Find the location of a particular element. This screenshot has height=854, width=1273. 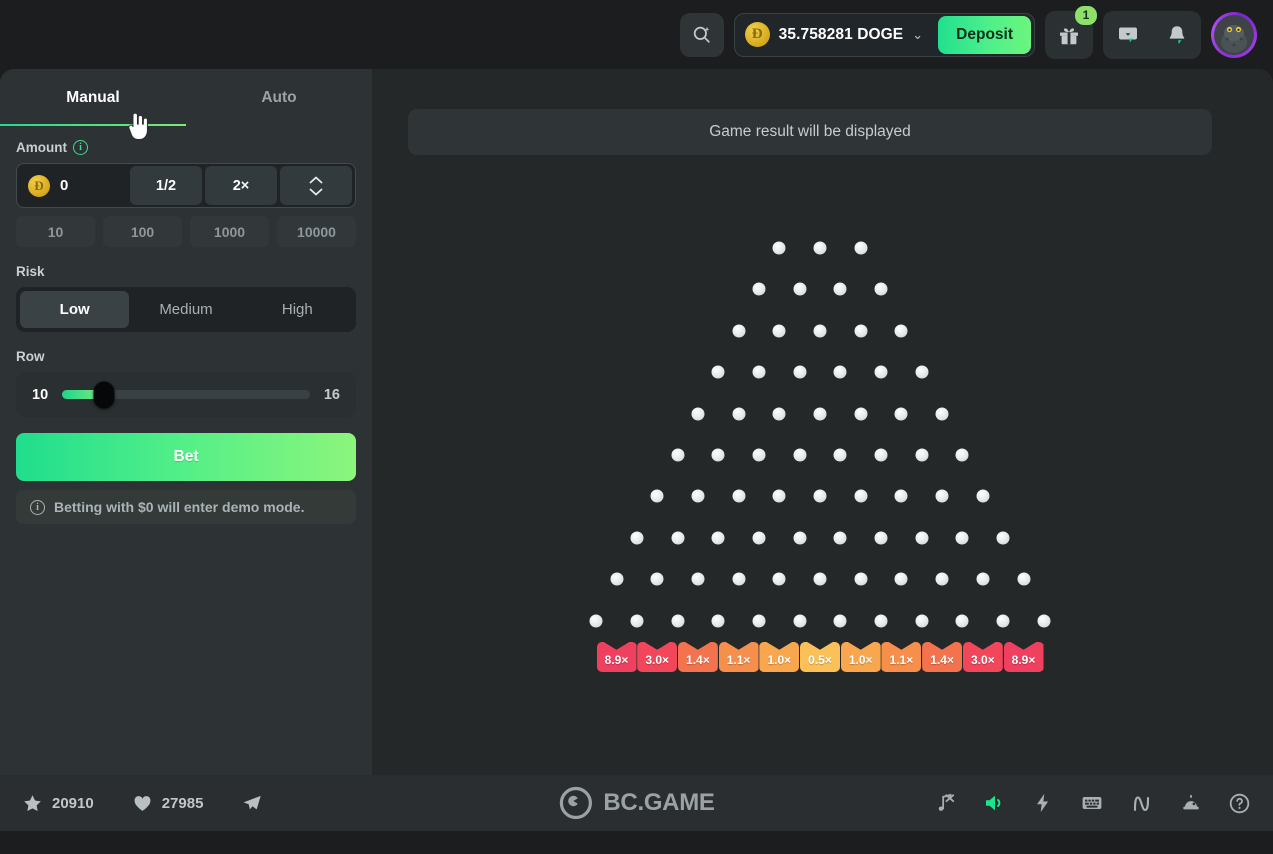

mode-tabs: Manual Auto is located at coordinates (186, 97).